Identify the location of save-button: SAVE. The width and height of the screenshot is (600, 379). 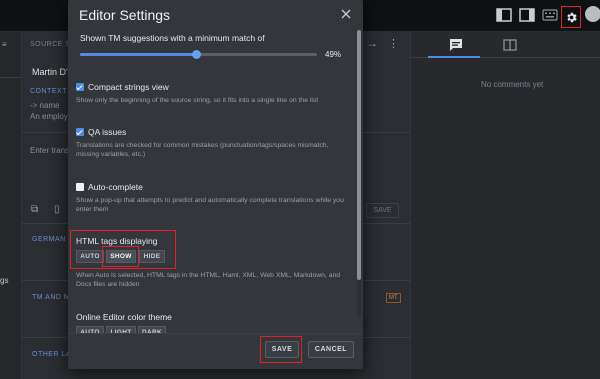
(282, 349).